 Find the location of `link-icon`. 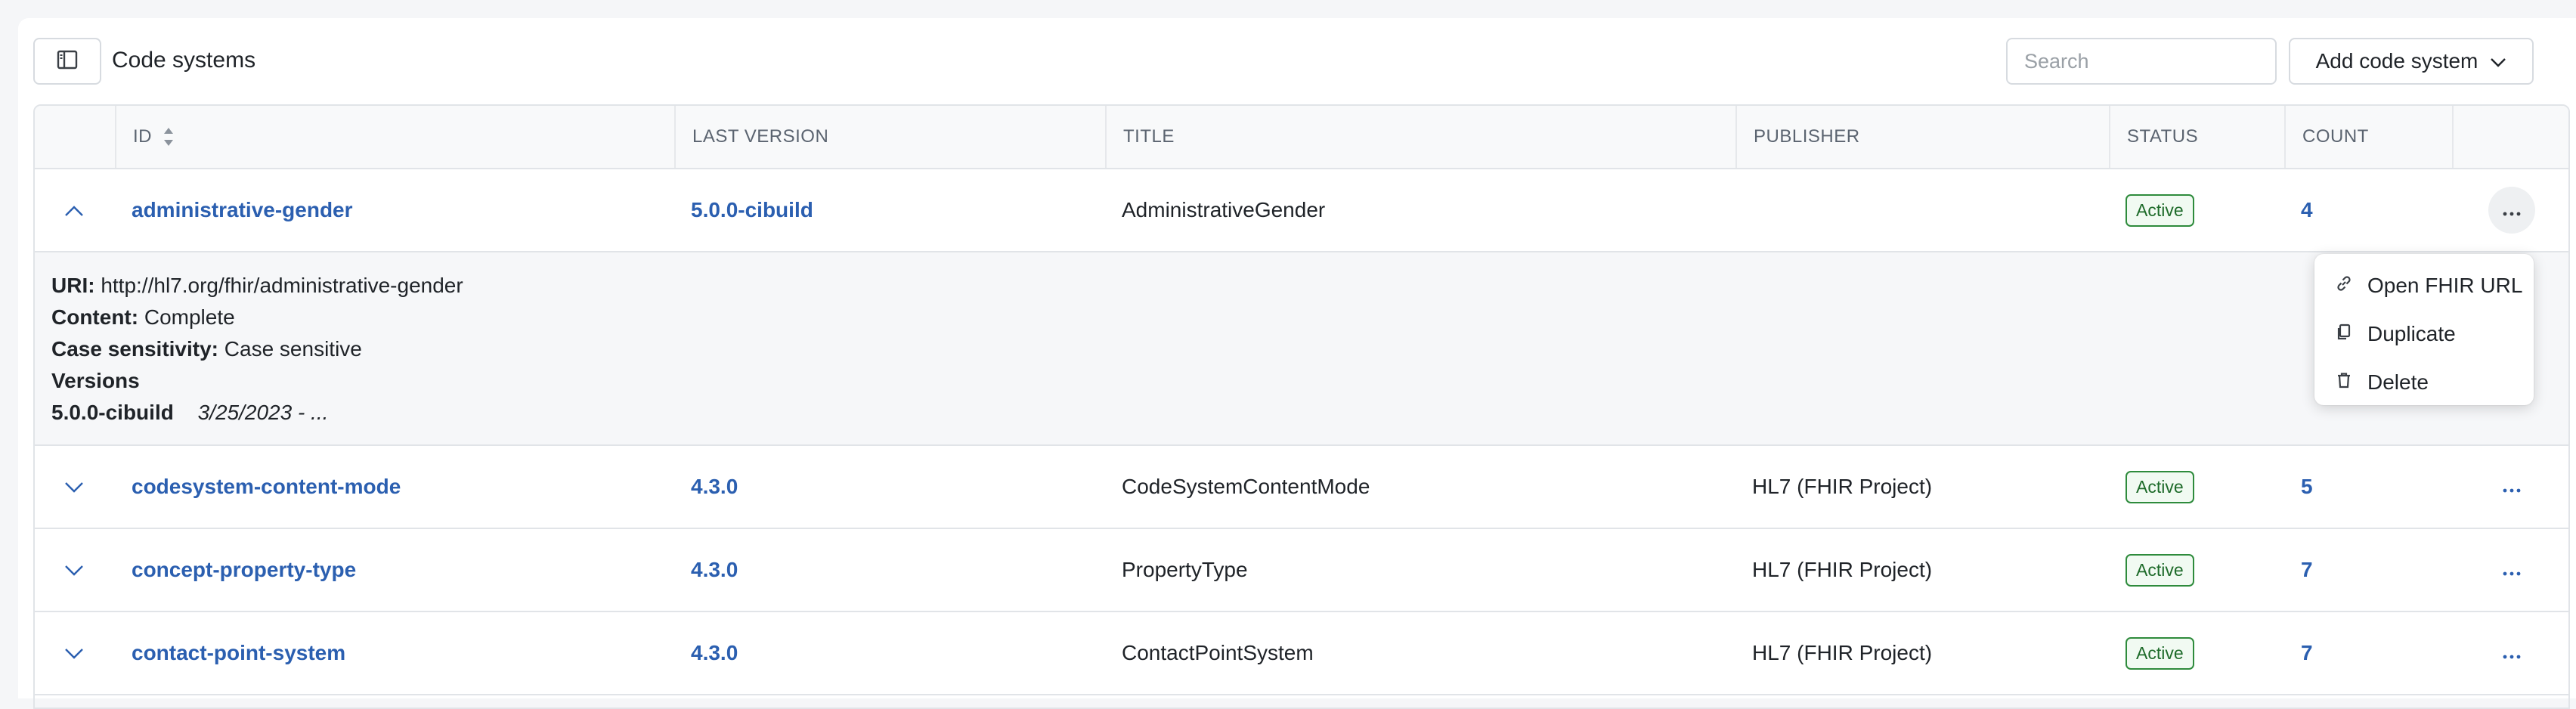

link-icon is located at coordinates (2344, 286).